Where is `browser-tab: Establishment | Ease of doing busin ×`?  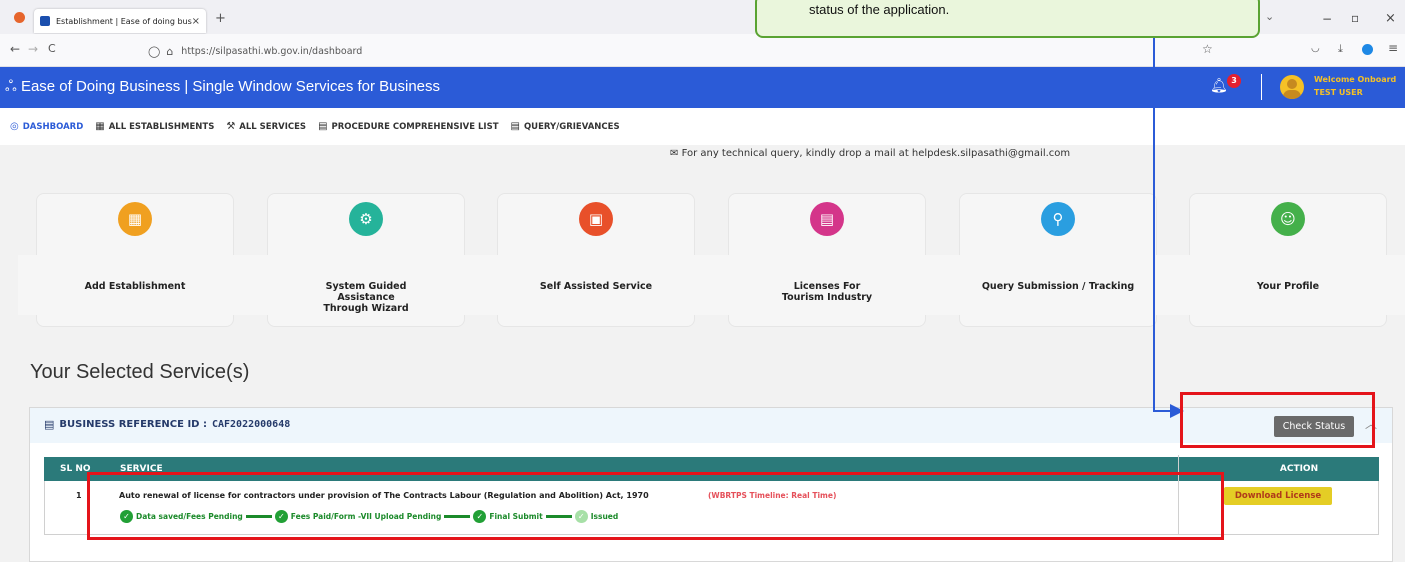
browser-tab: Establishment | Ease of doing busin × is located at coordinates (120, 21).